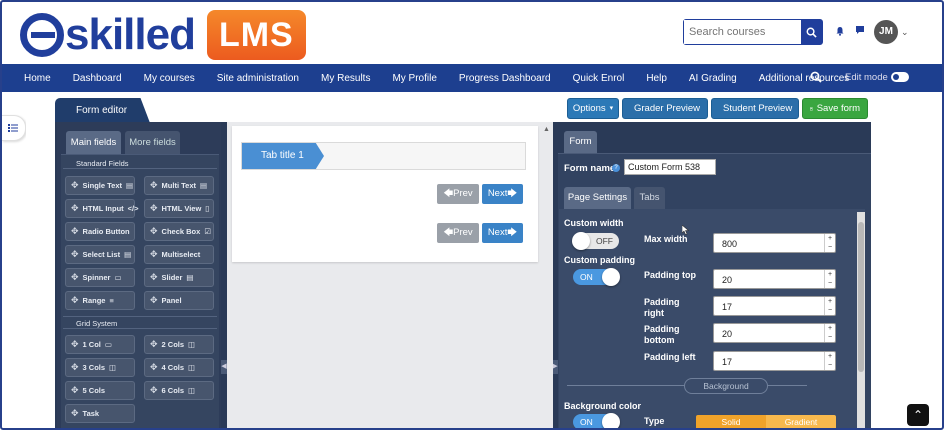  I want to click on form-tab-1: Tab title 1, so click(283, 156).